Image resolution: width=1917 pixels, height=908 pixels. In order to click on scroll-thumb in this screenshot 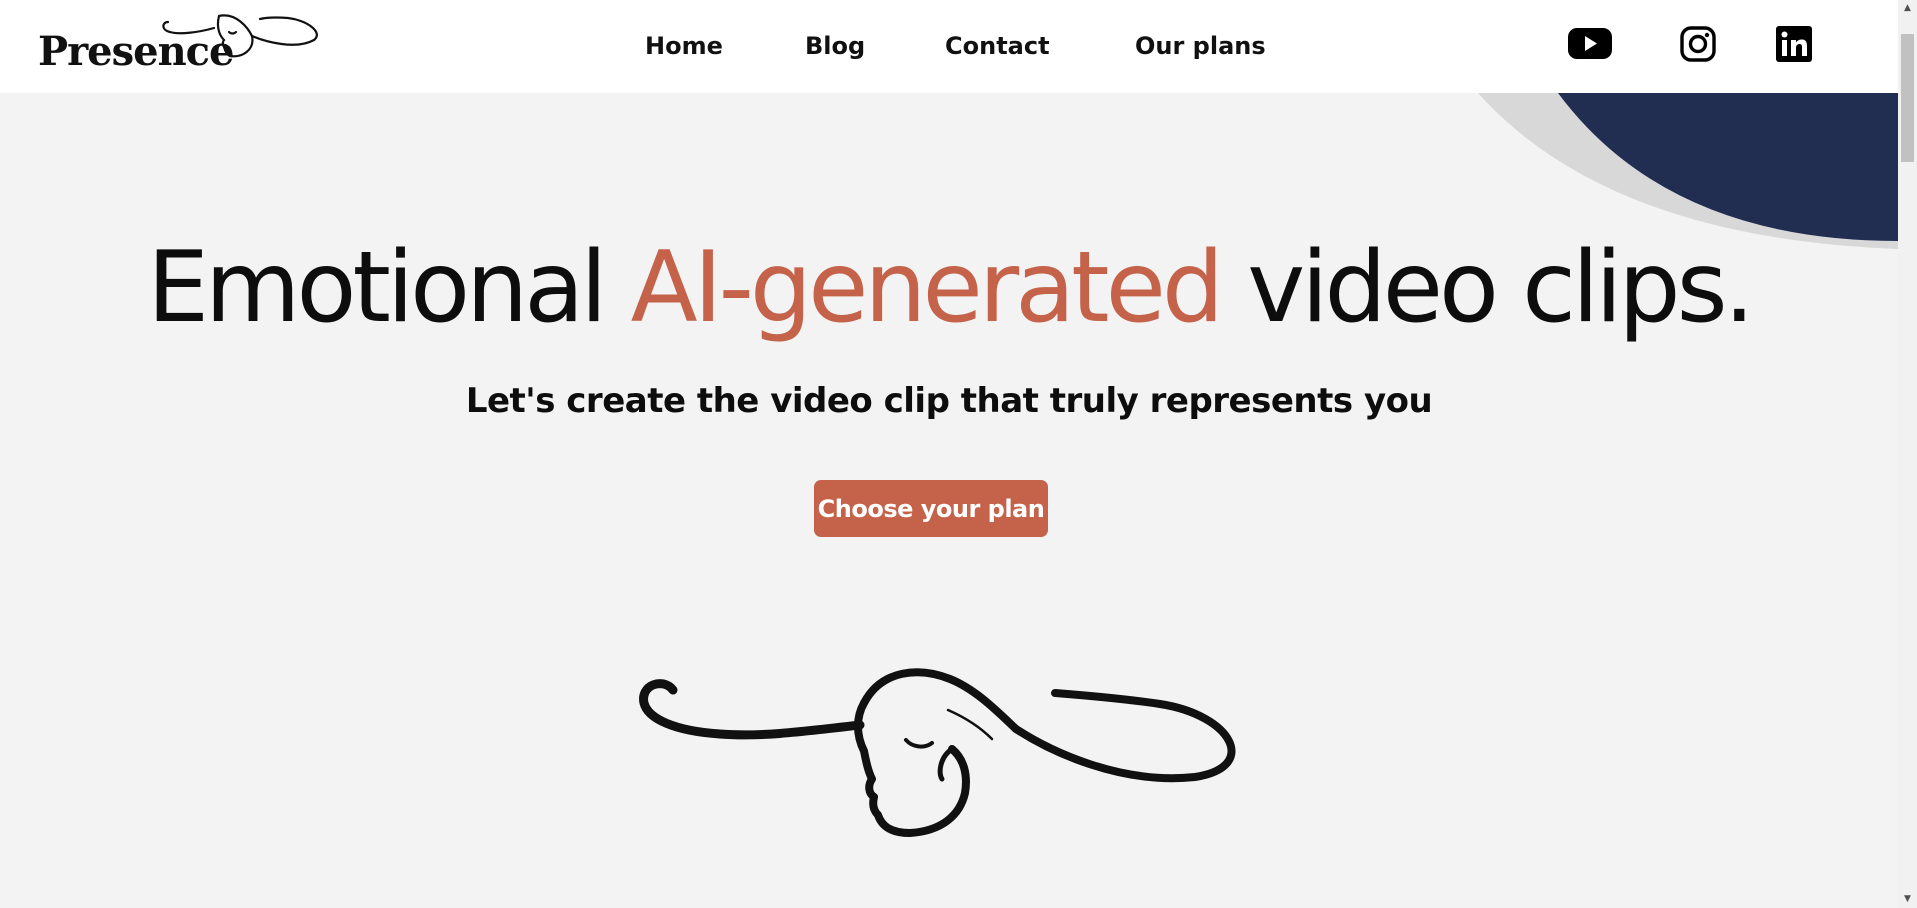, I will do `click(1907, 98)`.